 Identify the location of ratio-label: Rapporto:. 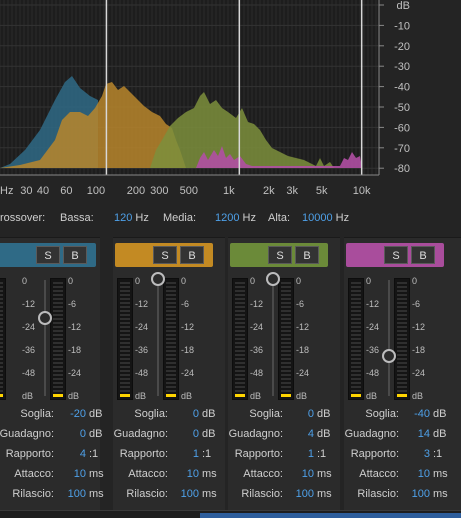
(374, 454).